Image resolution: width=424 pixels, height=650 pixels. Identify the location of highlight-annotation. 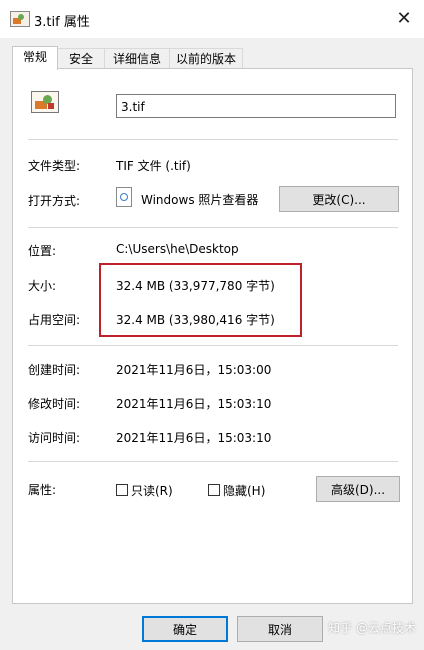
(200, 300).